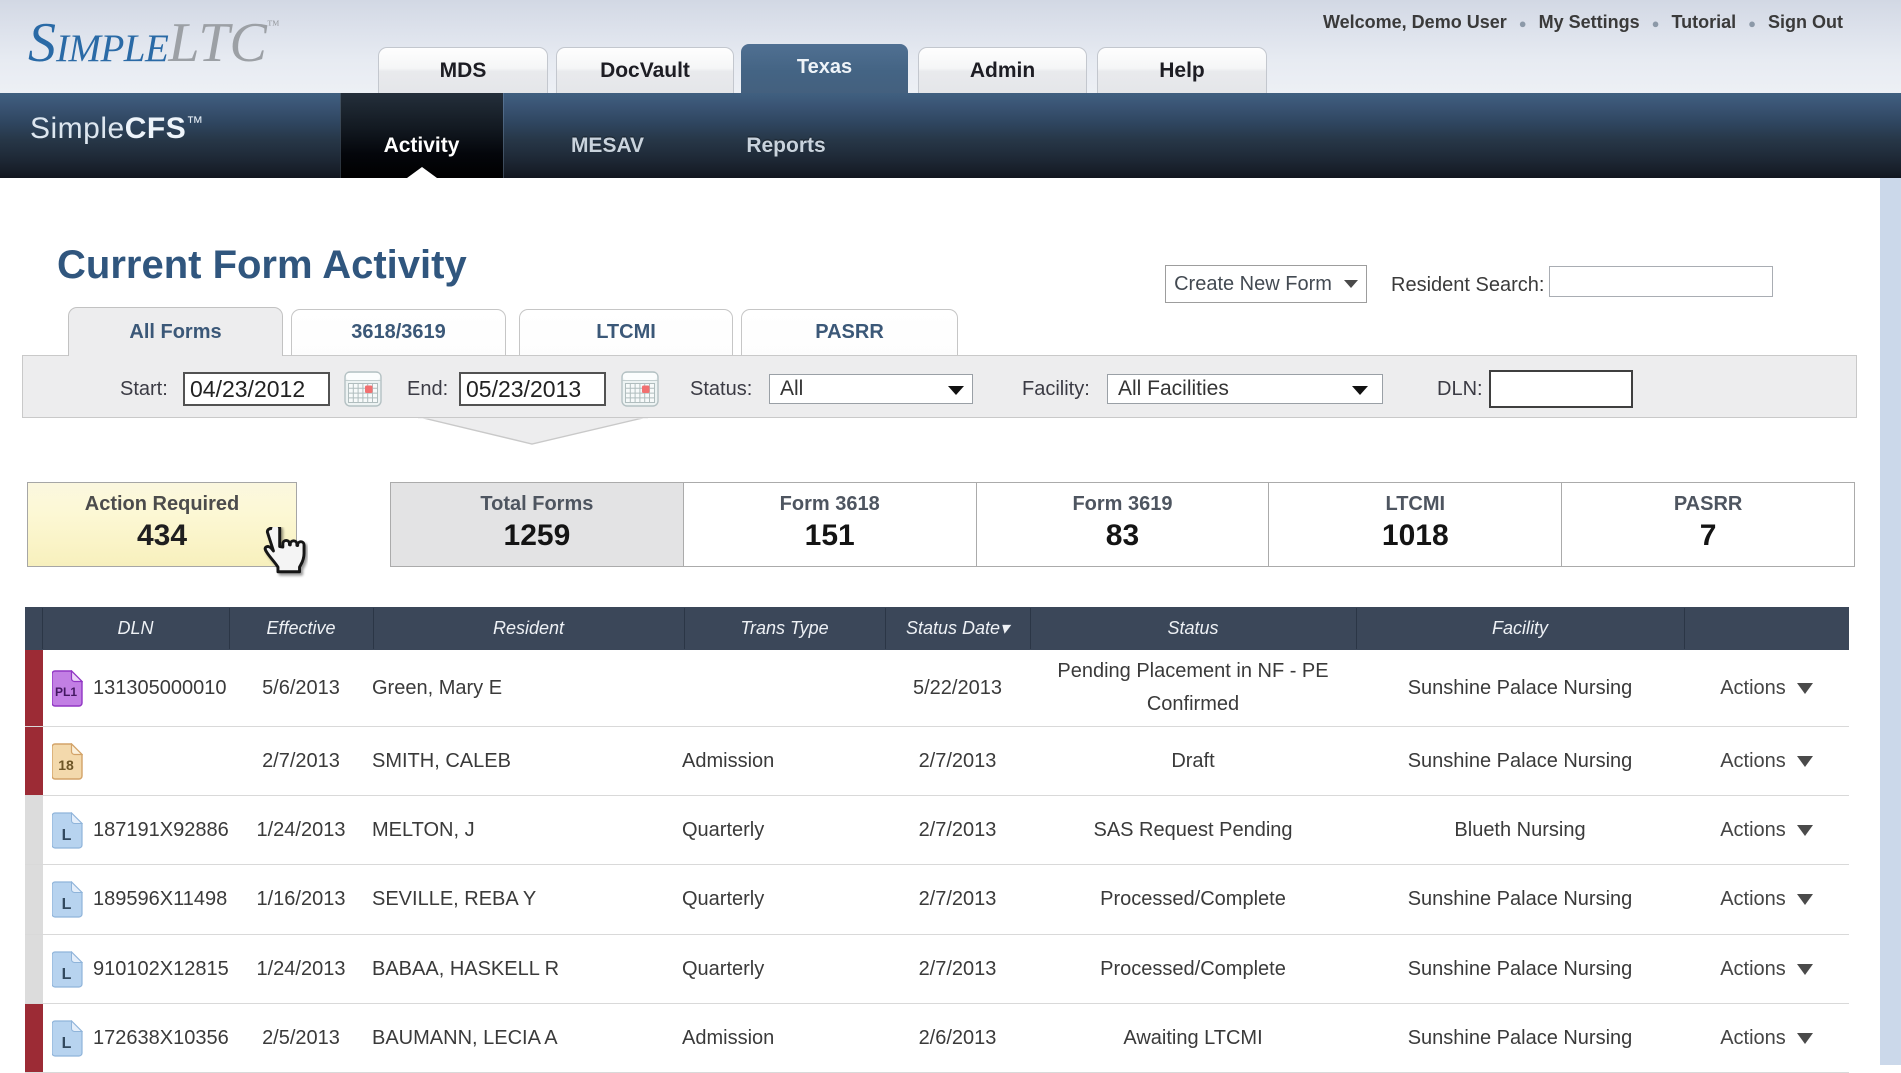 This screenshot has height=1073, width=1901. Describe the element at coordinates (66, 765) in the screenshot. I see `svg-text: 18` at that location.